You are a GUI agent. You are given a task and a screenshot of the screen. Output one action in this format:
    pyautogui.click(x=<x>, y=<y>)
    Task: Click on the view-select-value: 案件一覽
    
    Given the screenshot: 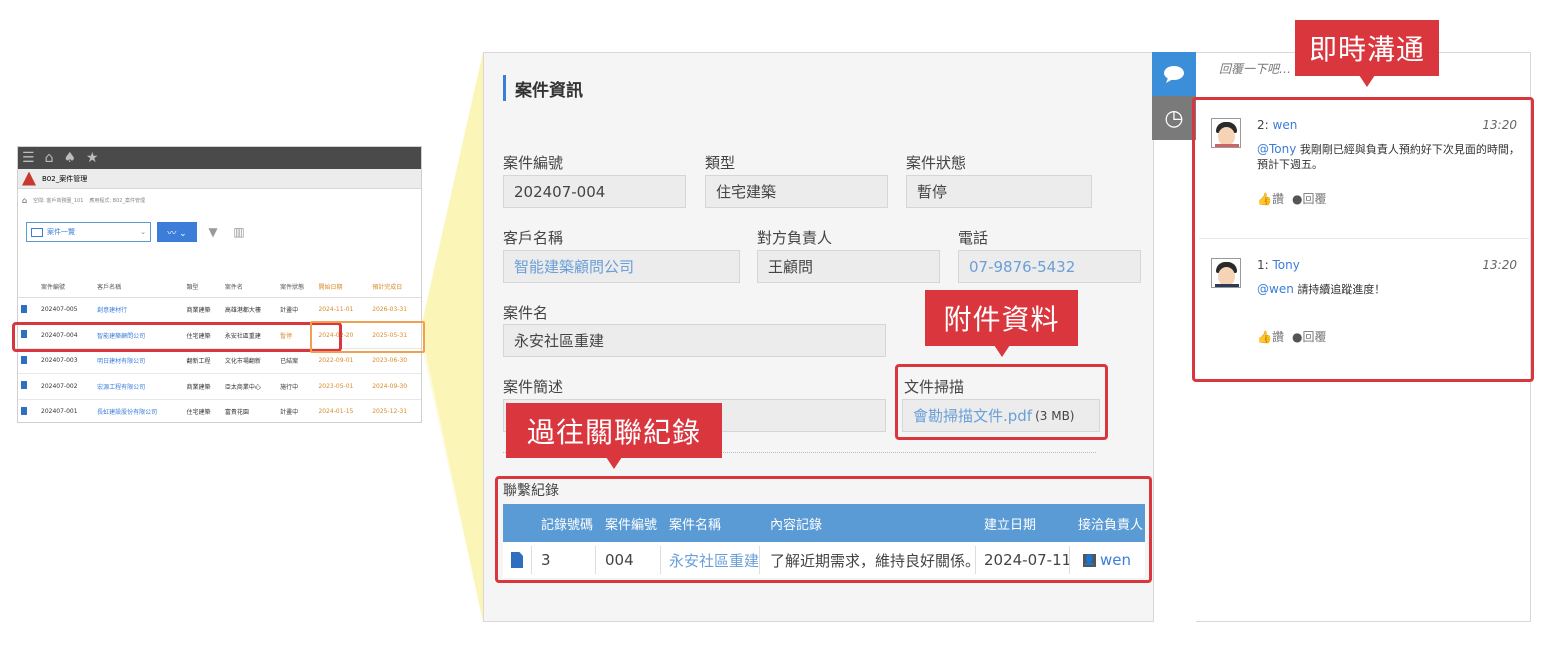 What is the action you would take?
    pyautogui.click(x=61, y=232)
    